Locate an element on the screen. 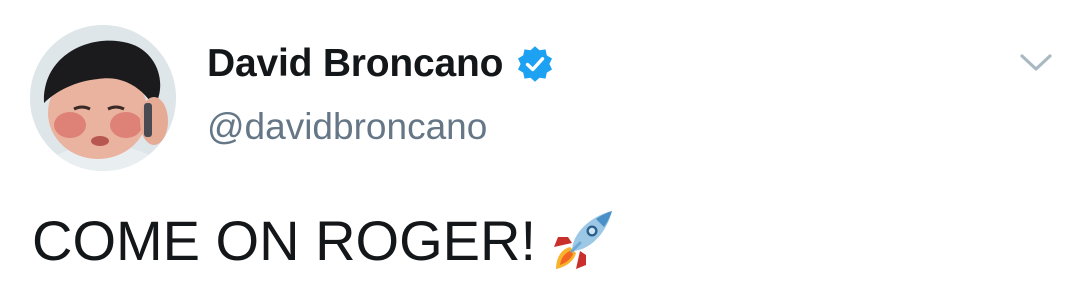  avatar is located at coordinates (103, 98).